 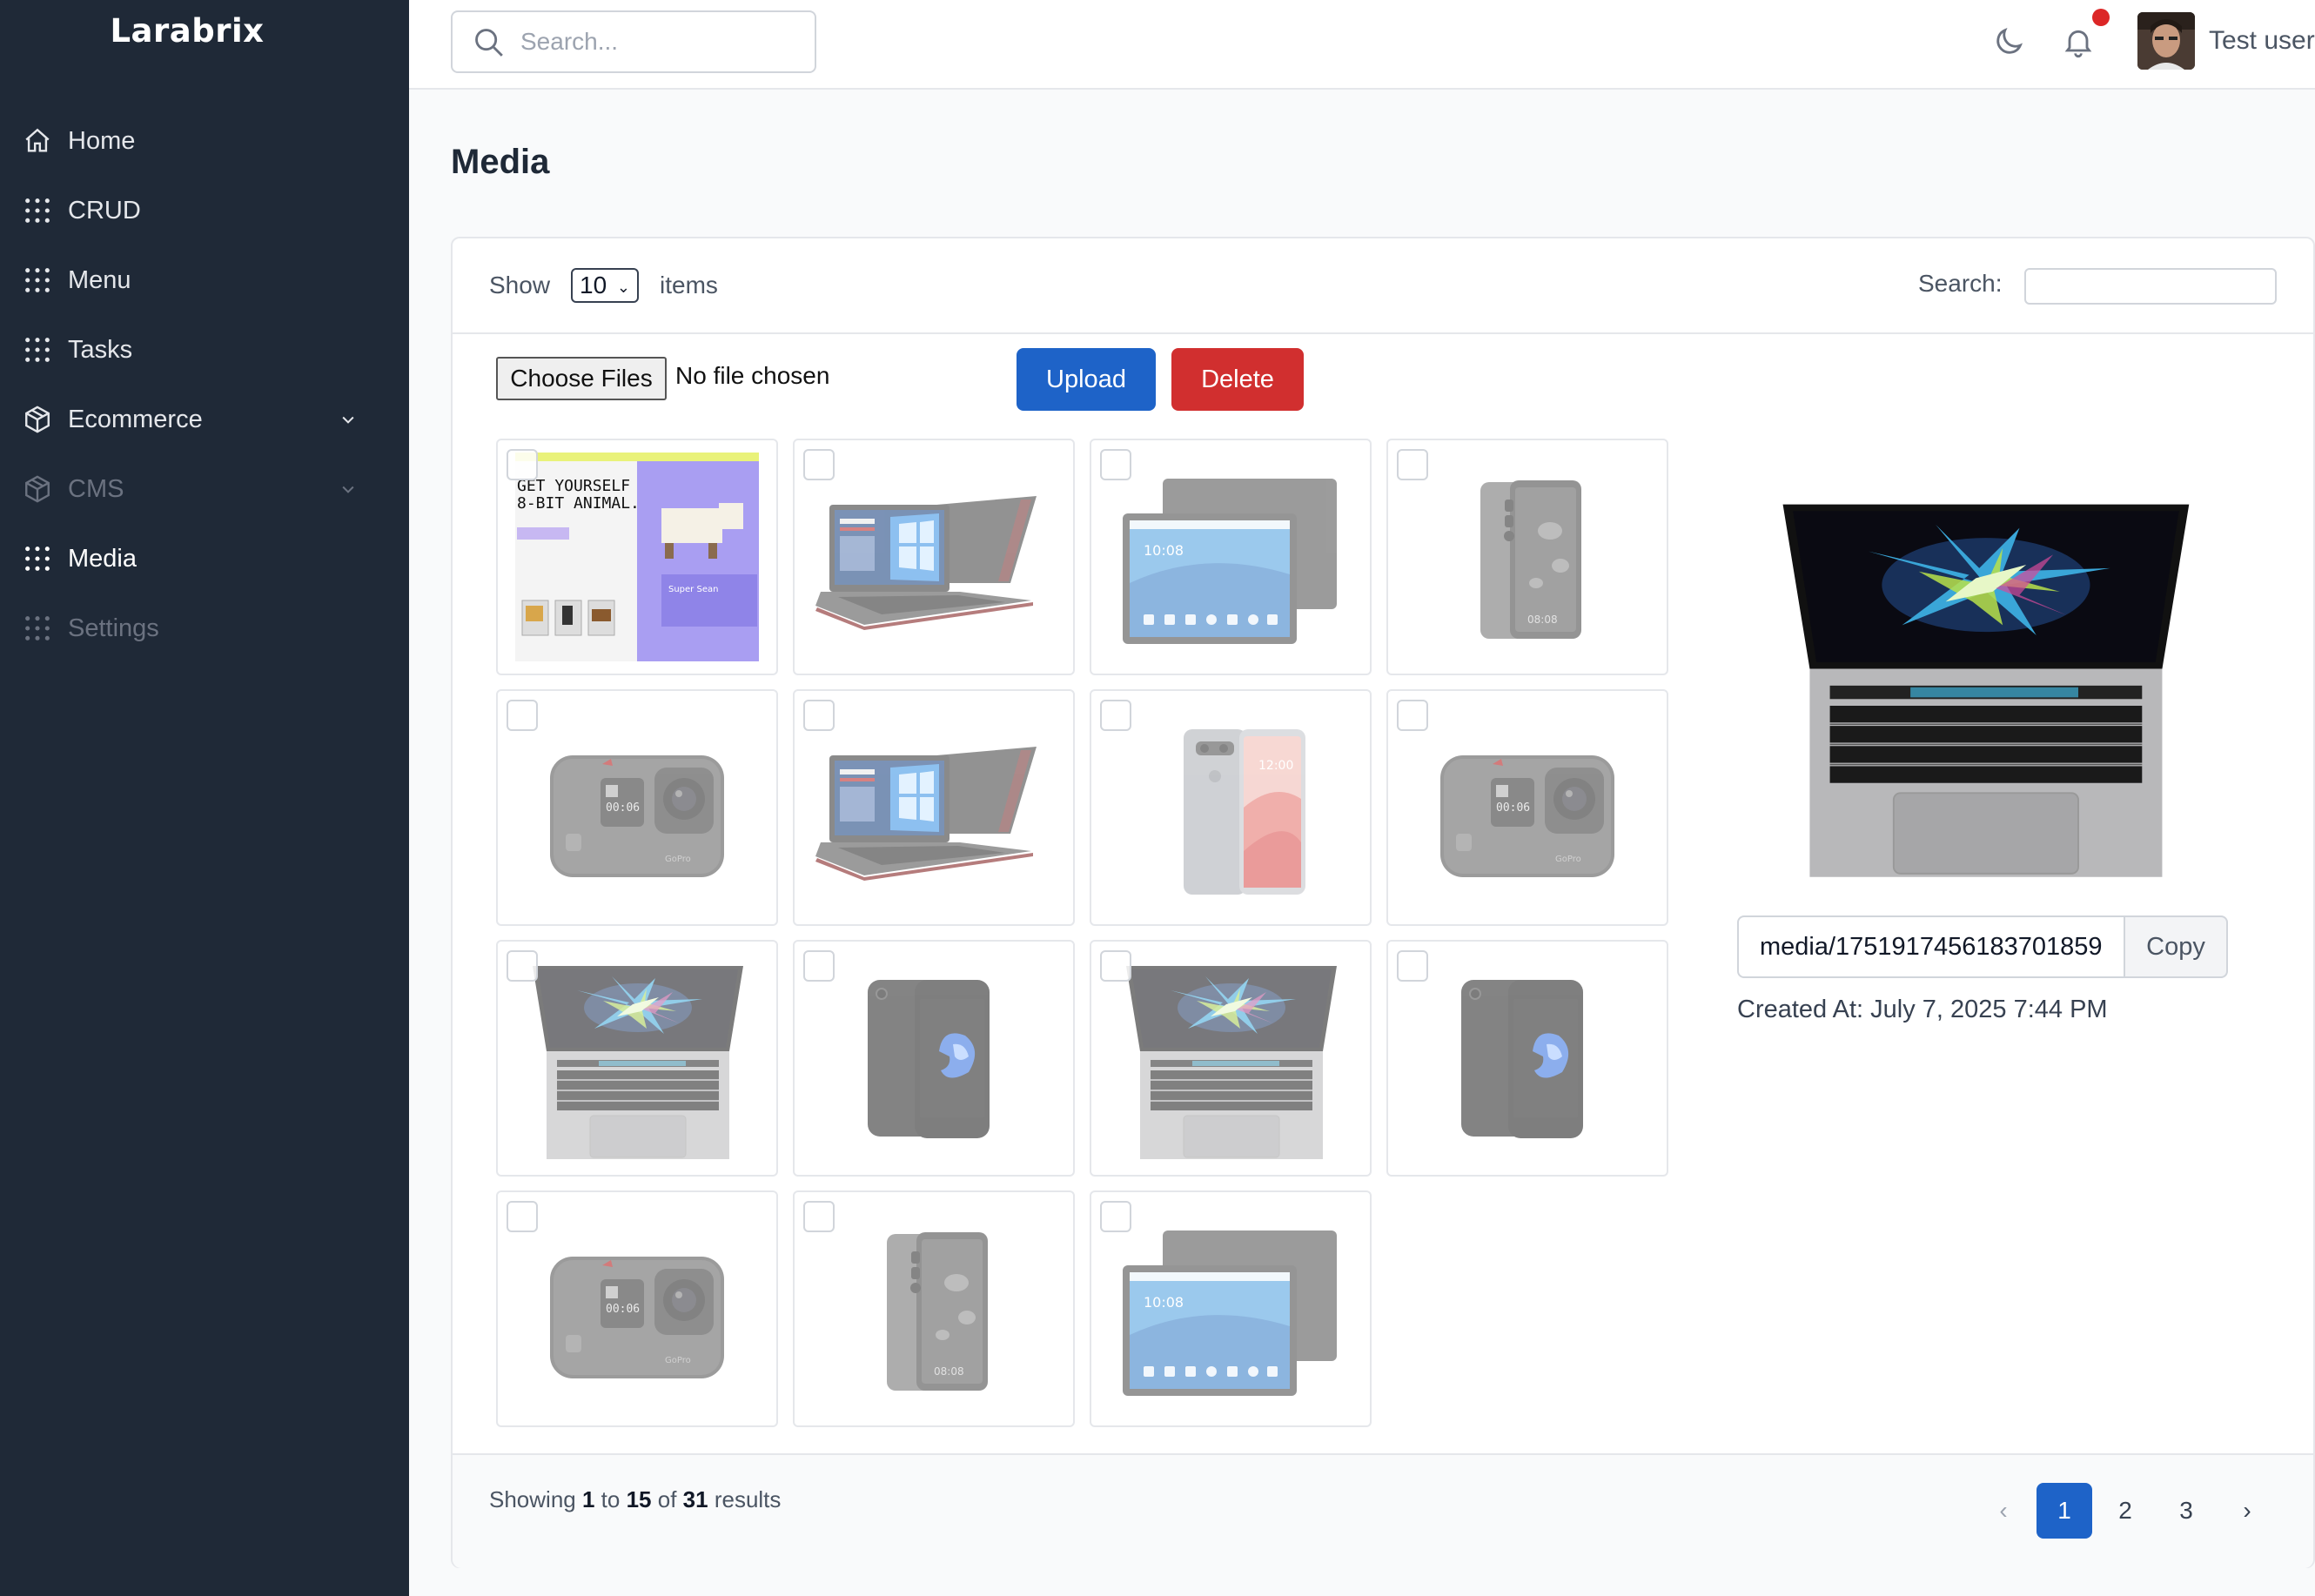 I want to click on page-button-1: 1, so click(x=2065, y=1511).